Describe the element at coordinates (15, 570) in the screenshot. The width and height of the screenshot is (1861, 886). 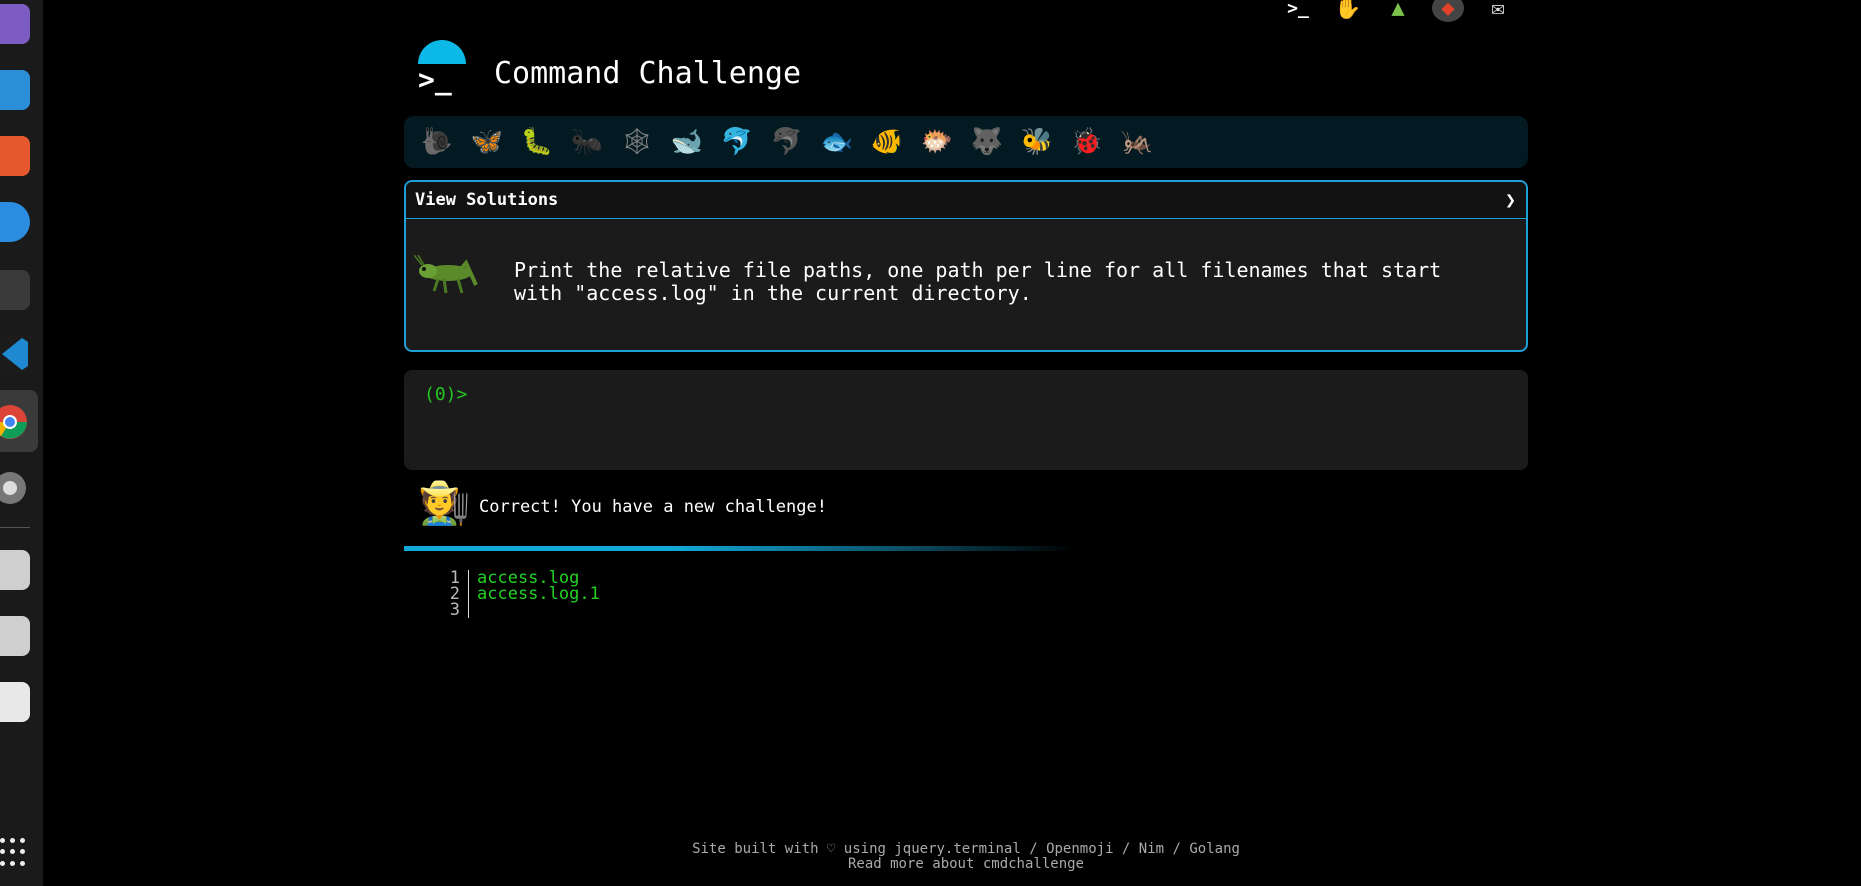
I see `drive-icon` at that location.